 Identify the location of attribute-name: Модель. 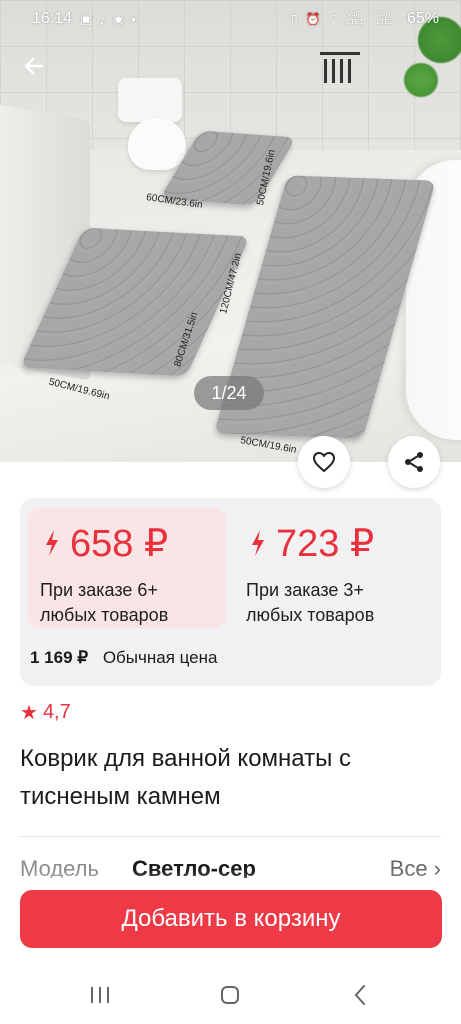
(59, 867).